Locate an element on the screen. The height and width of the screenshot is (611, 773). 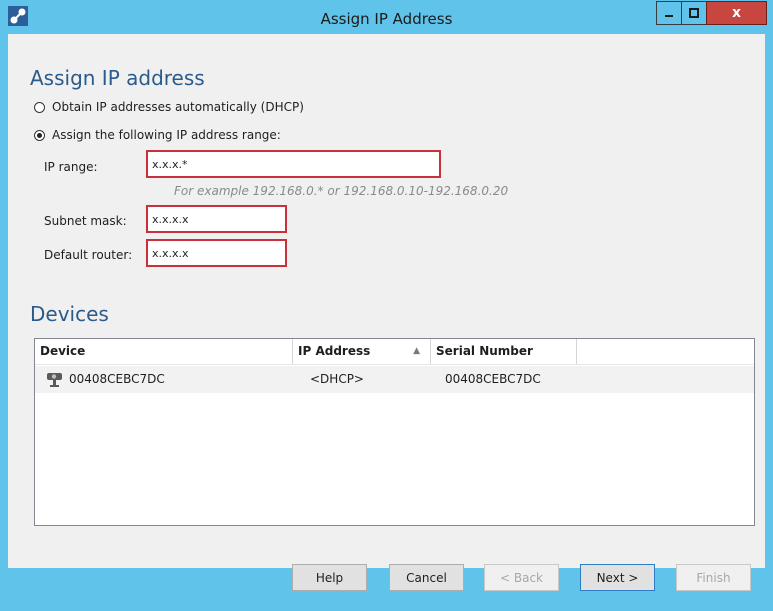
minimize-button is located at coordinates (669, 13).